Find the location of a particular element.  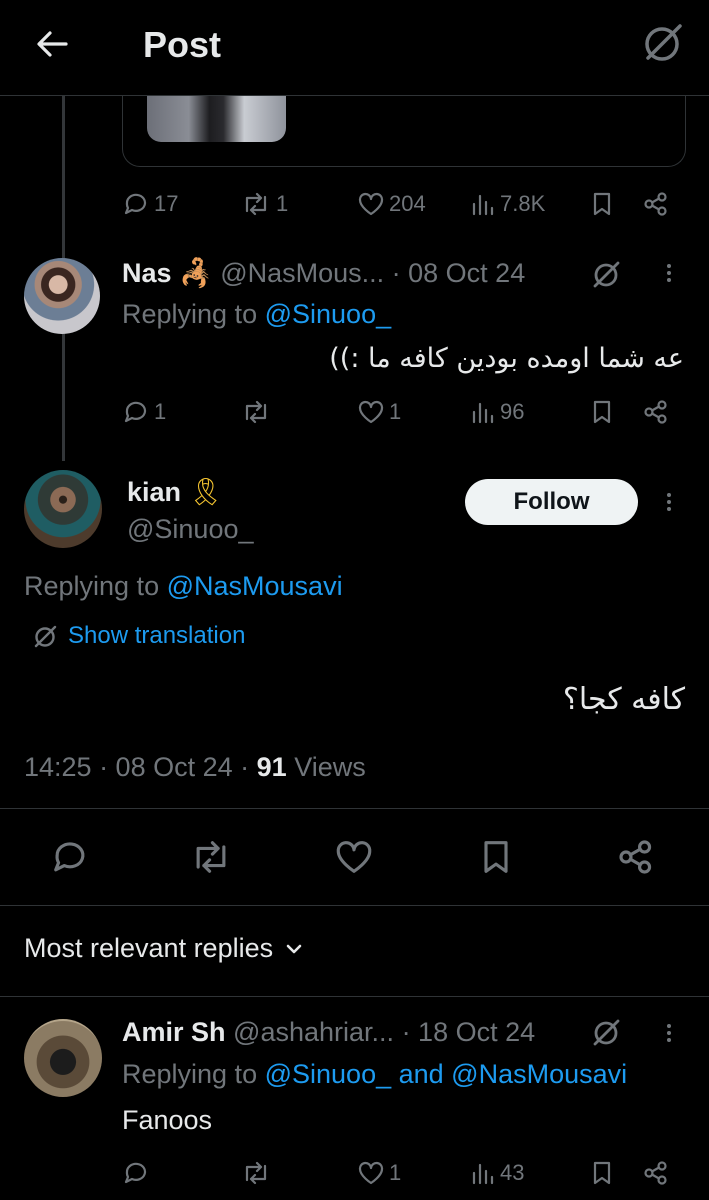

views-label: Views is located at coordinates (330, 767).